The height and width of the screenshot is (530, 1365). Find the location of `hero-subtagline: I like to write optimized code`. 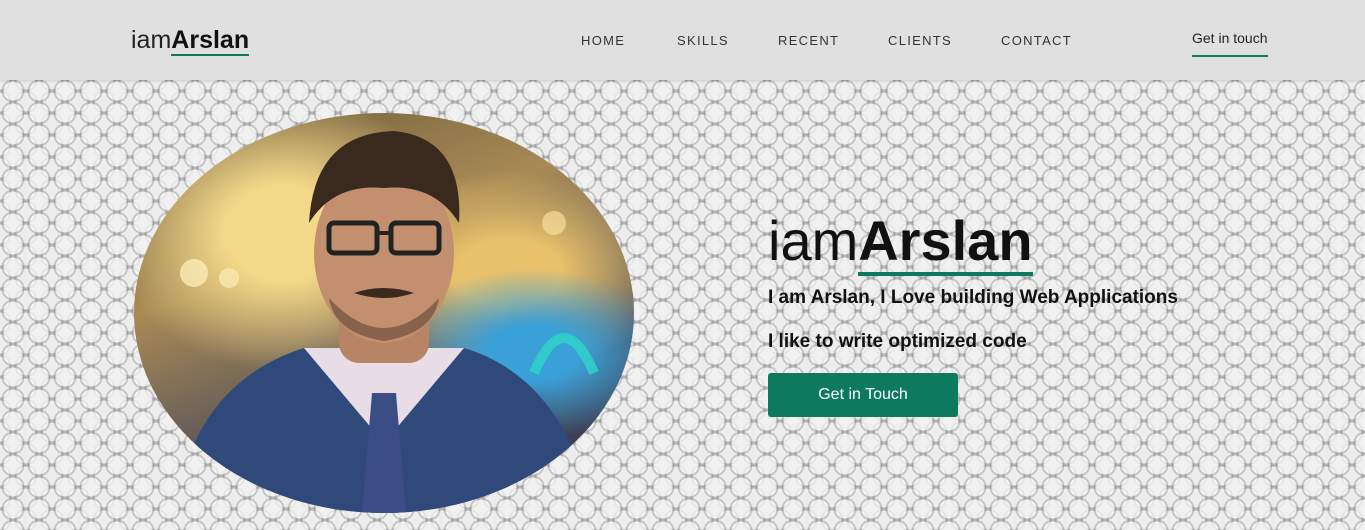

hero-subtagline: I like to write optimized code is located at coordinates (897, 341).